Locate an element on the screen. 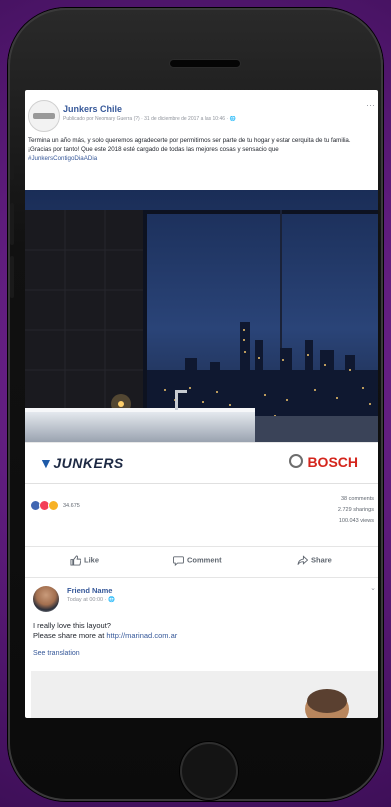  junkers-logo: ▼JUNKERS is located at coordinates (81, 463).